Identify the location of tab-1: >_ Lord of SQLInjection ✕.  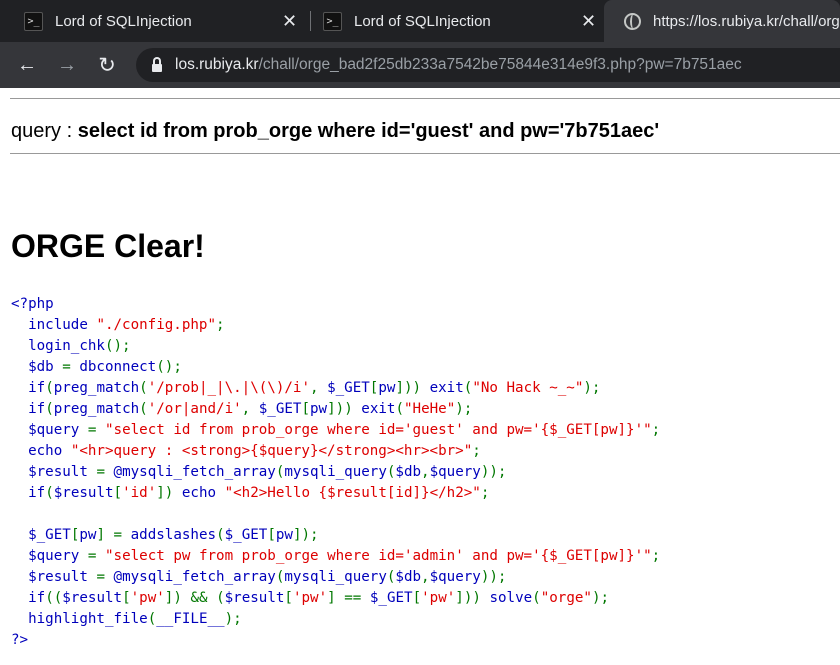
(164, 21).